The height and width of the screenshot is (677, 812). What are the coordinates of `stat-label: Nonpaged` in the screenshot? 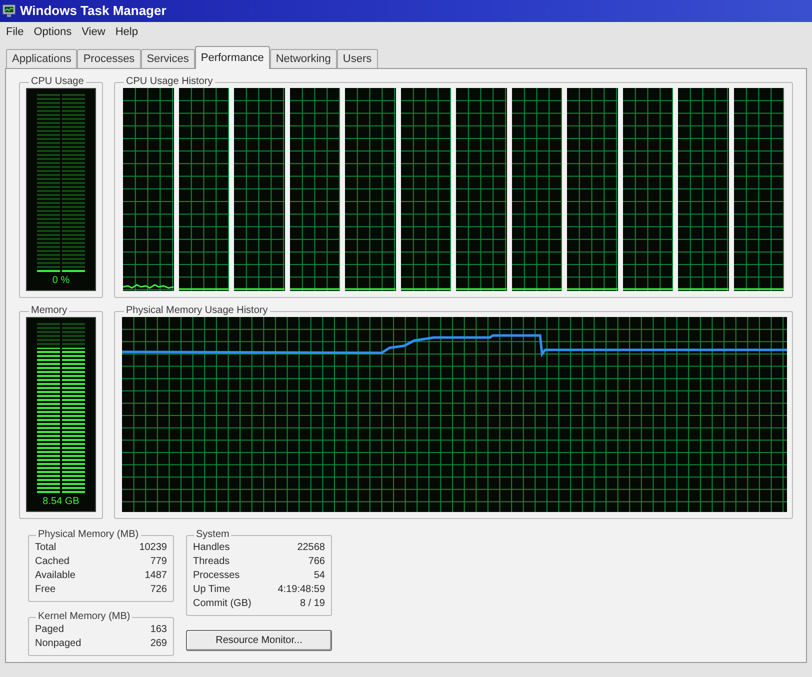 It's located at (58, 644).